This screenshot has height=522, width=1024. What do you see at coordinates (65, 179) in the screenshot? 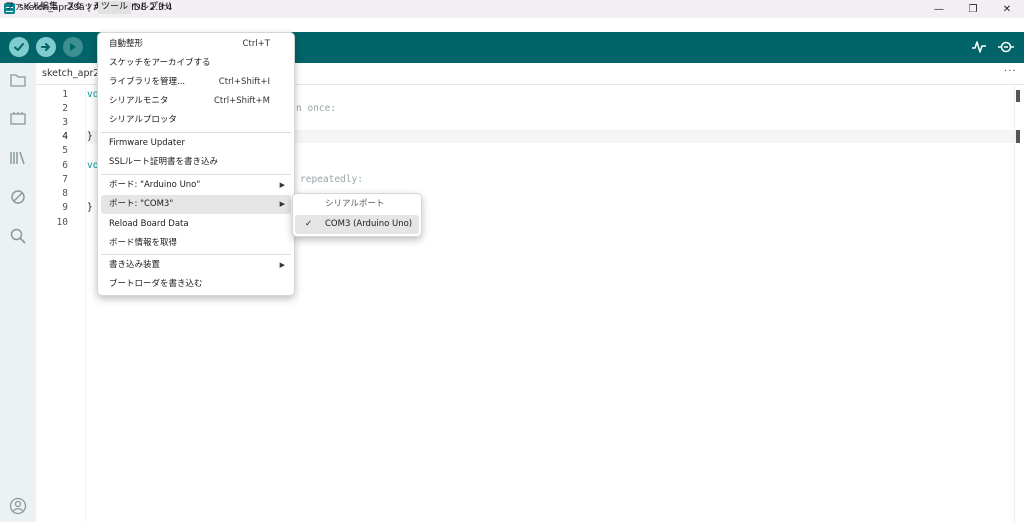
I see `line-number: 7` at bounding box center [65, 179].